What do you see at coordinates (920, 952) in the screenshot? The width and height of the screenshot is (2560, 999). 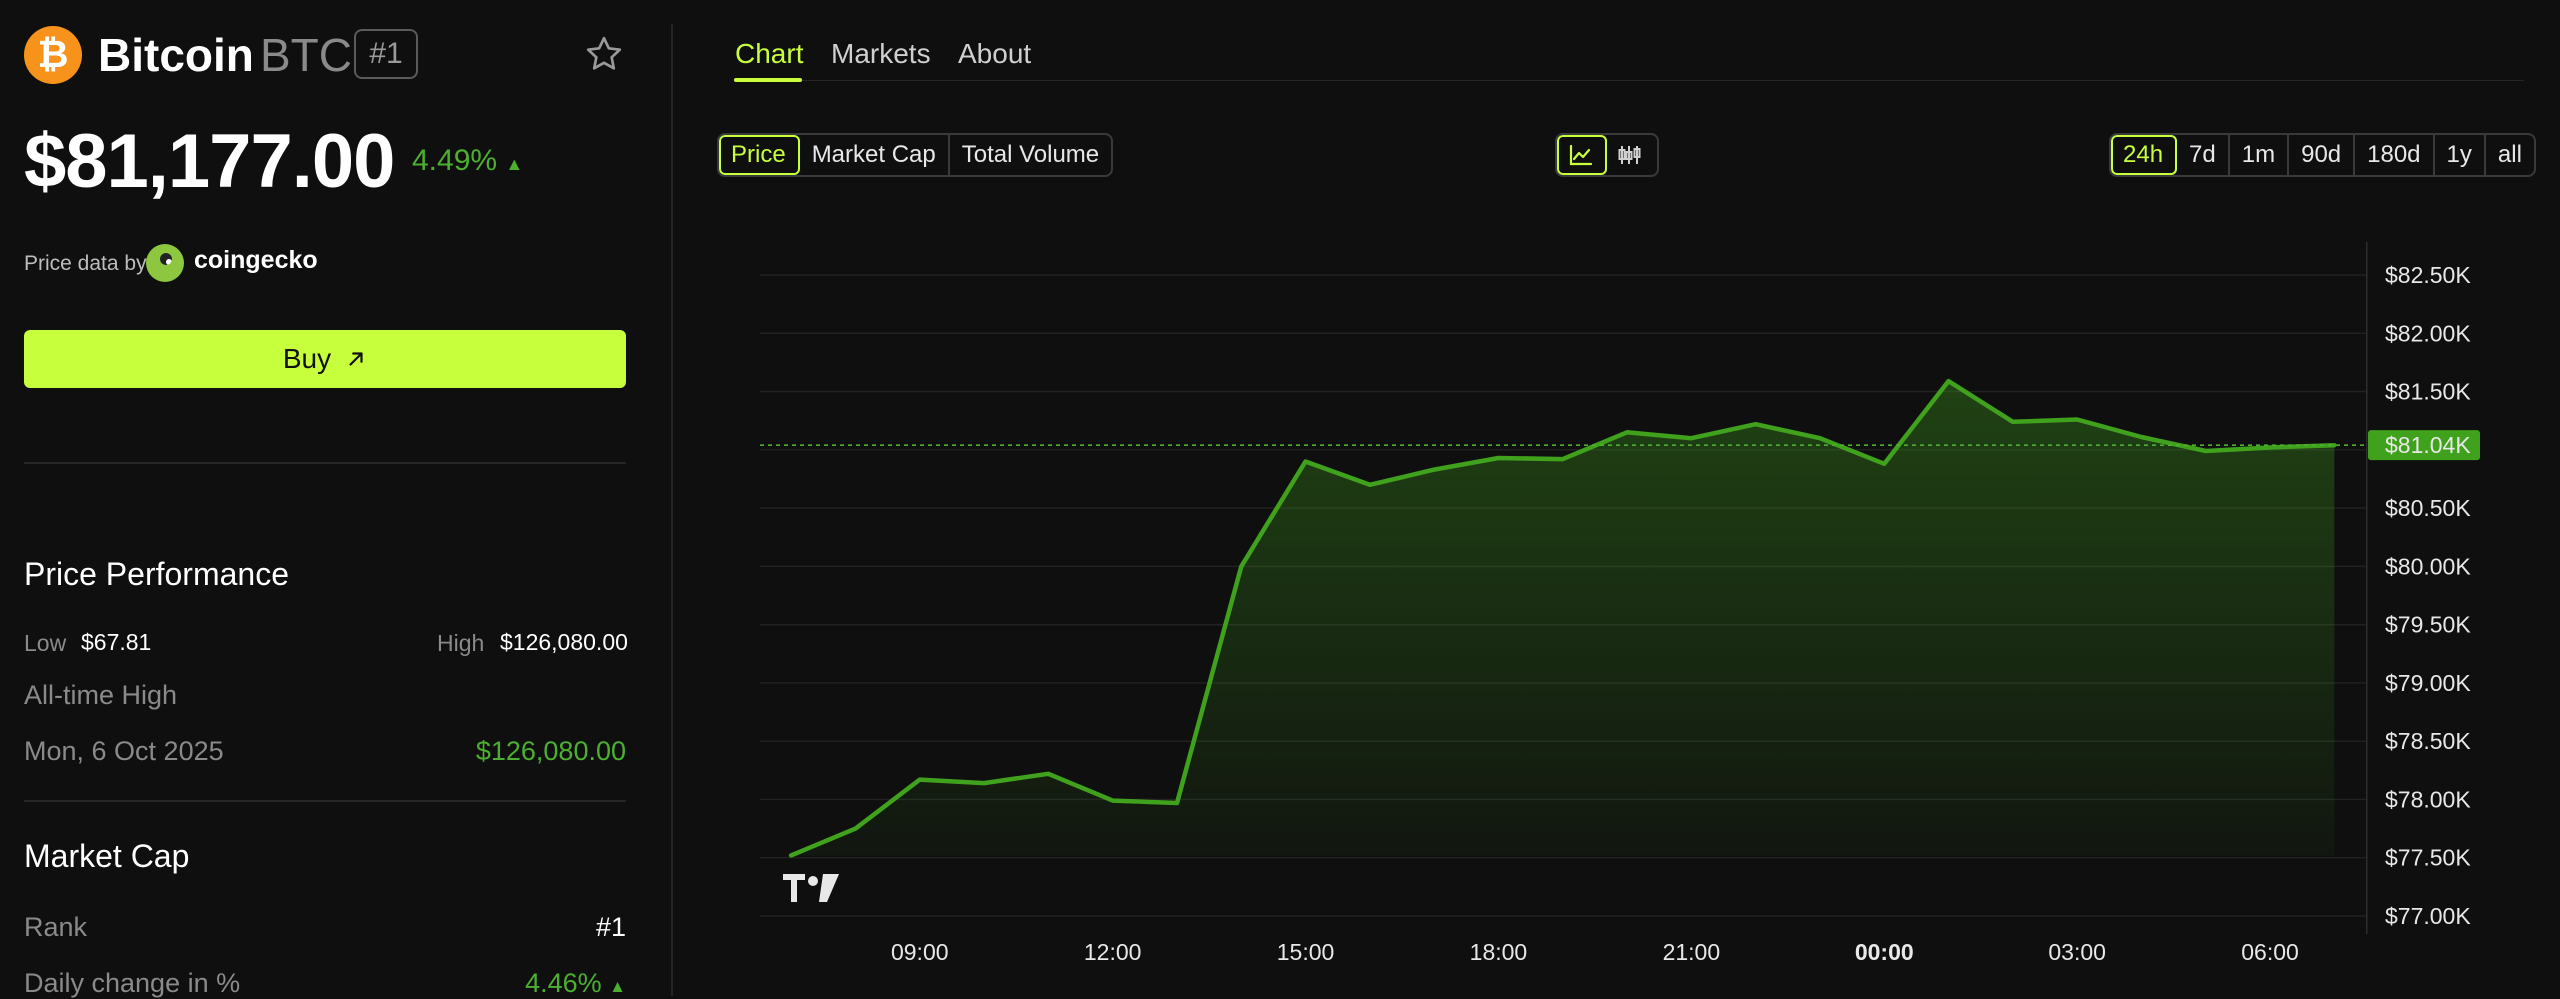 I see `x-tick-label: 09:00` at bounding box center [920, 952].